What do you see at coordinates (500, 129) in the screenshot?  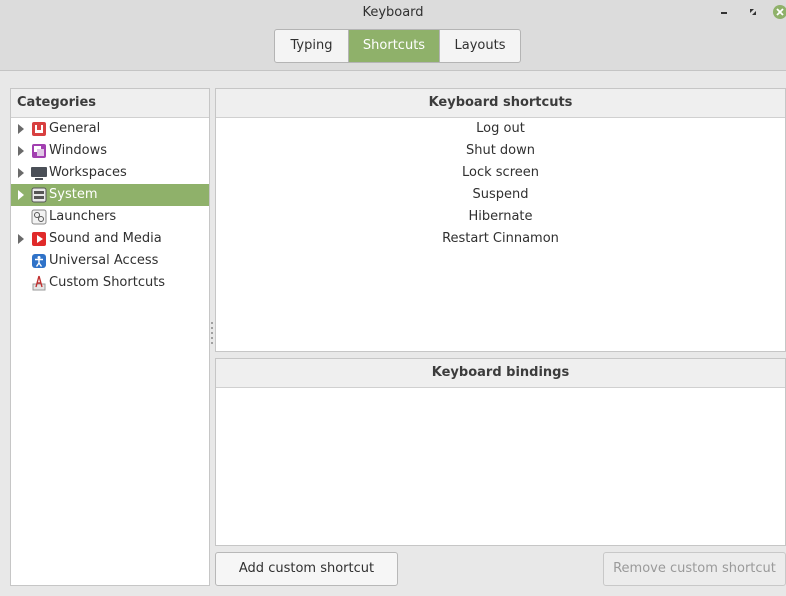 I see `shortcut-log-out: Log out` at bounding box center [500, 129].